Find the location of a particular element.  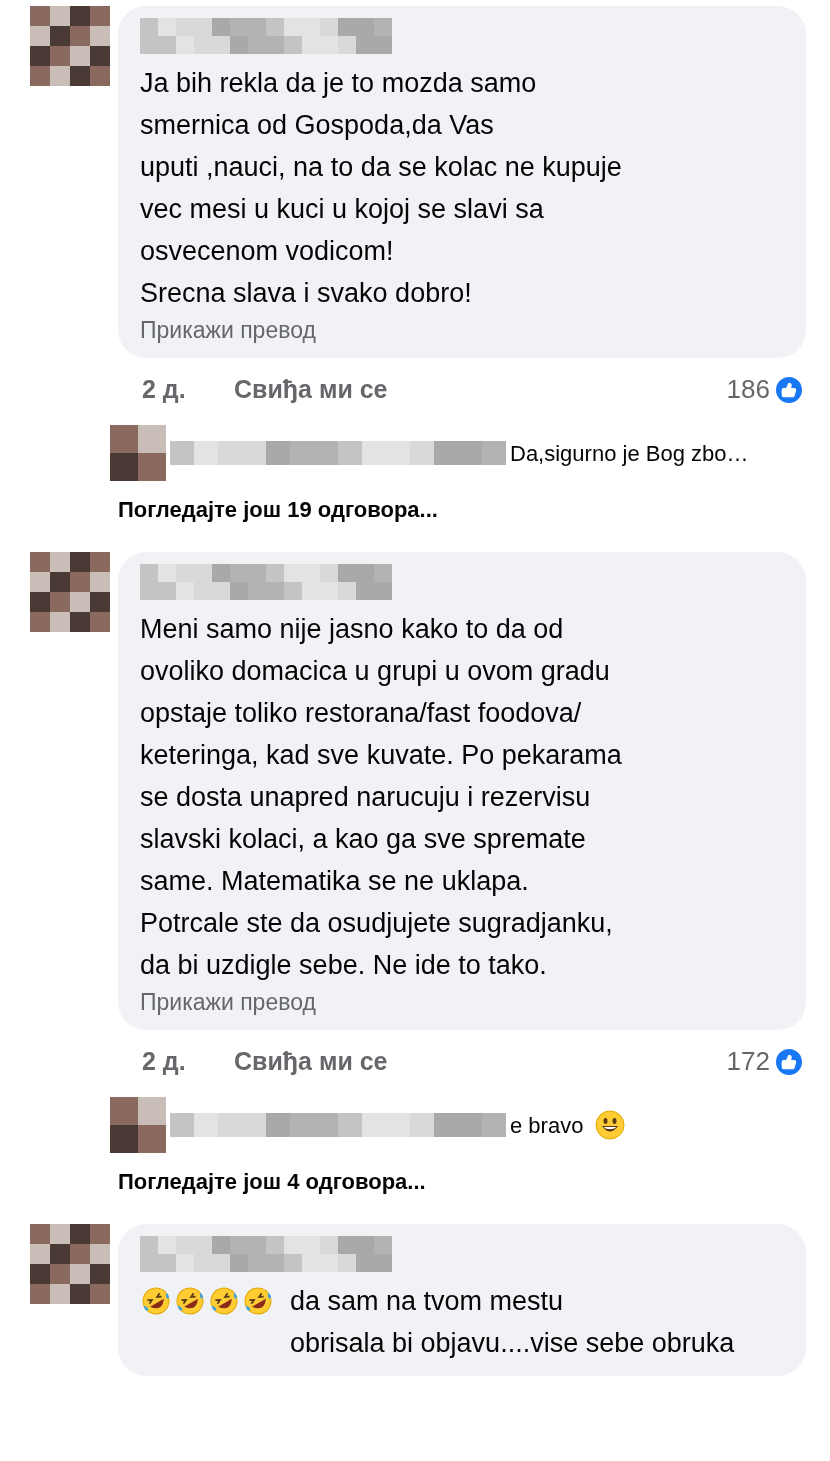

reaction-count: 172 is located at coordinates (748, 1061).